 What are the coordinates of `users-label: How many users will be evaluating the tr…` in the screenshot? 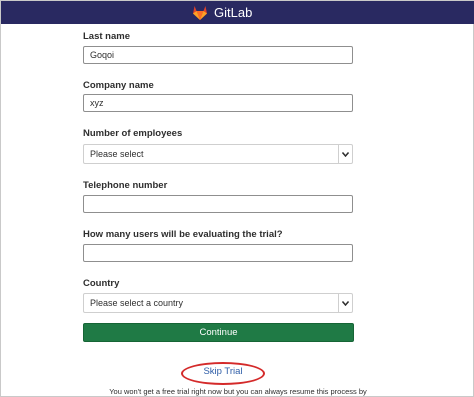 It's located at (183, 234).